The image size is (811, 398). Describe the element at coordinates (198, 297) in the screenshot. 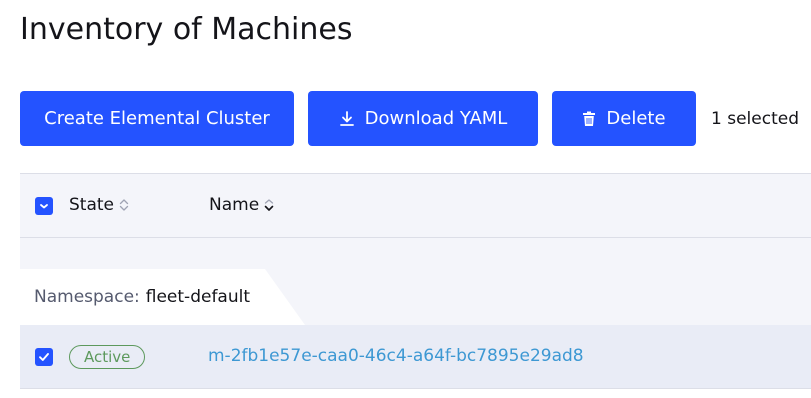

I see `namespace-value: fleet-default` at that location.